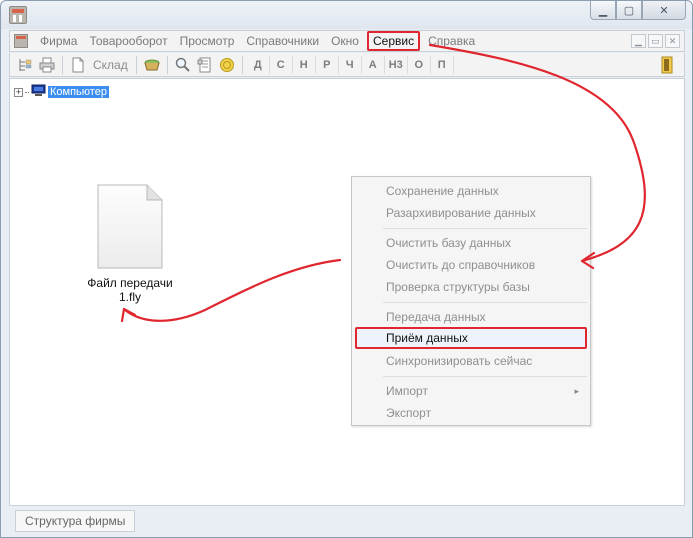 This screenshot has height=538, width=693. I want to click on menu-view: Просмотр, so click(207, 41).